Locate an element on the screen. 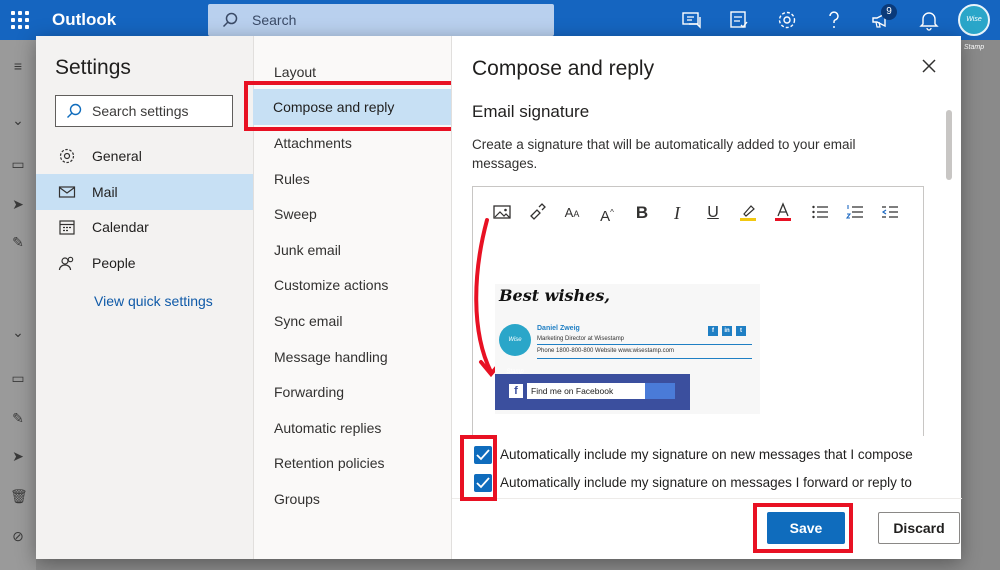 The height and width of the screenshot is (570, 1000). nav-item-mail: Mail is located at coordinates (144, 192).